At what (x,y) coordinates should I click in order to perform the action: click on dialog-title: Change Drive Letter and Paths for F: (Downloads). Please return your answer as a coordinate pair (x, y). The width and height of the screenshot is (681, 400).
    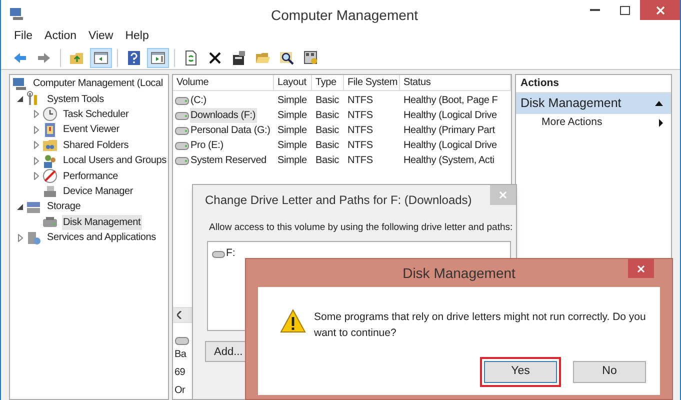
    Looking at the image, I should click on (339, 200).